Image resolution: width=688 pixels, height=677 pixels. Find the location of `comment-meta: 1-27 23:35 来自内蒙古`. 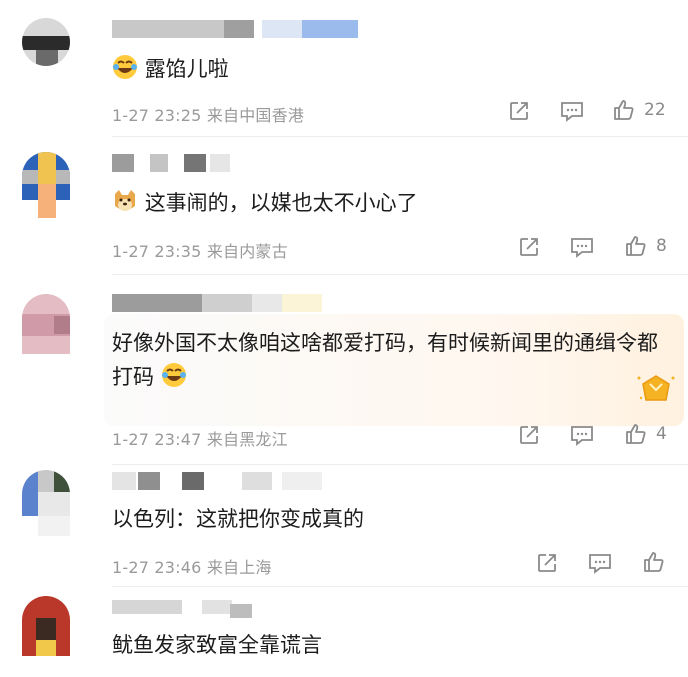

comment-meta: 1-27 23:35 来自内蒙古 is located at coordinates (200, 250).